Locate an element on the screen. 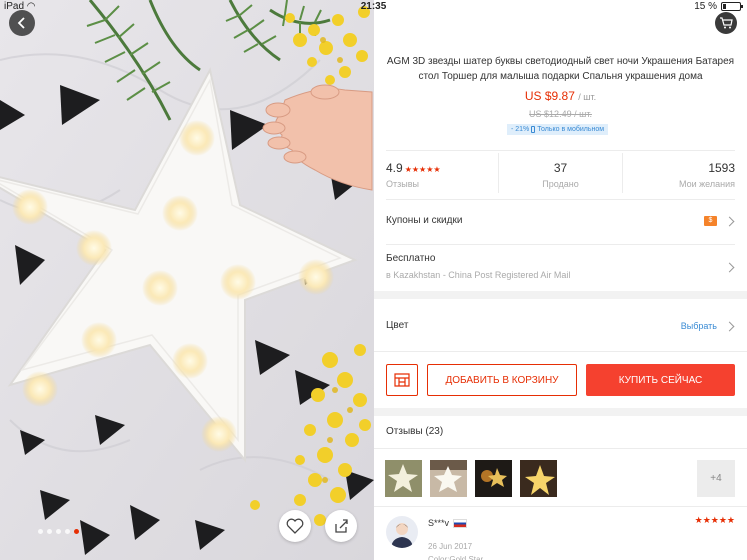 Image resolution: width=747 pixels, height=560 pixels. sold-value: 37 is located at coordinates (560, 168).